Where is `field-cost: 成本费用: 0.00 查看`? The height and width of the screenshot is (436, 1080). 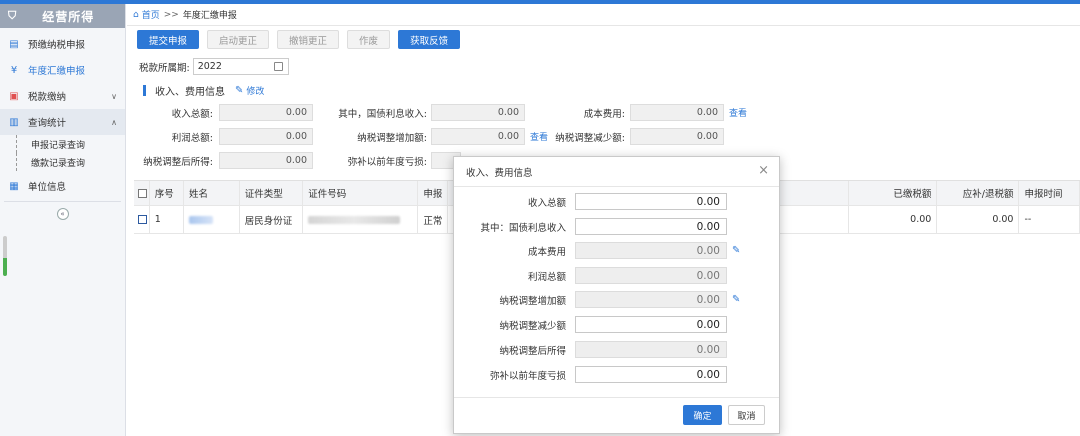
field-cost: 成本费用: 0.00 查看 is located at coordinates (652, 112).